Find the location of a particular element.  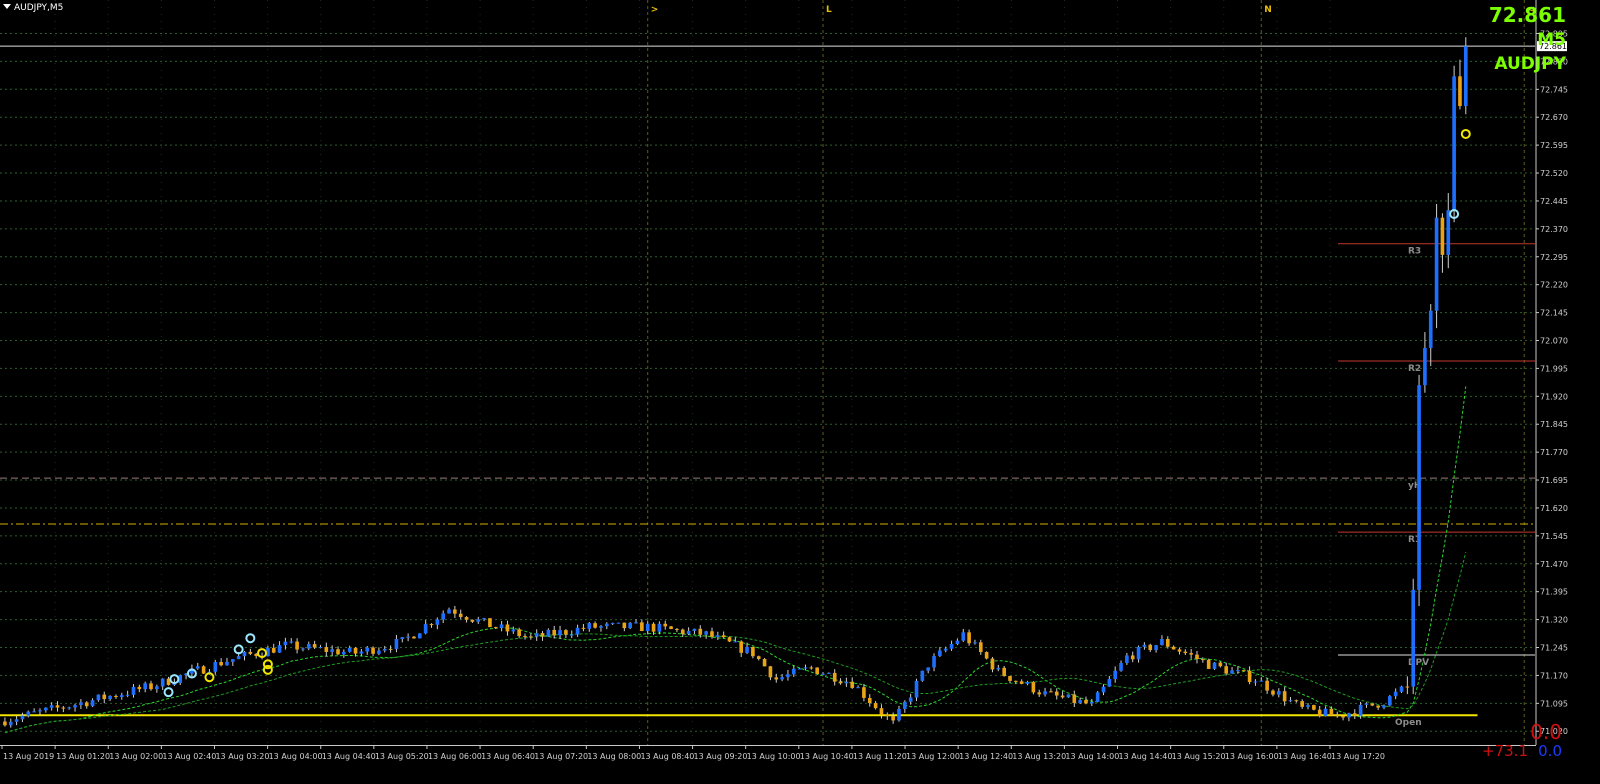

session-marker-label: > is located at coordinates (655, 10).